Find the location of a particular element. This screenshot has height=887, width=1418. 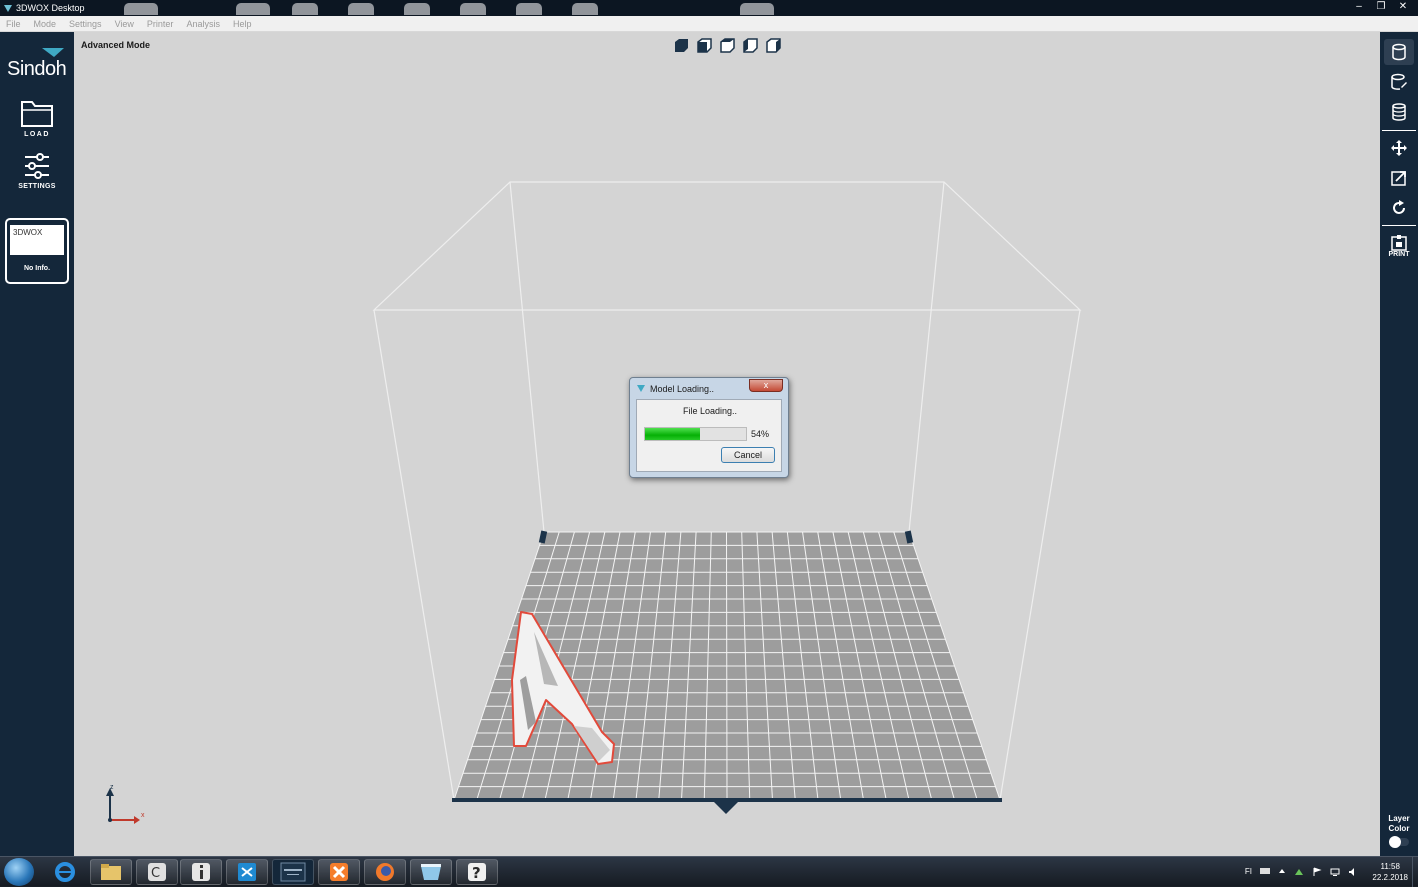

layer-color-toggle is located at coordinates (1399, 842).